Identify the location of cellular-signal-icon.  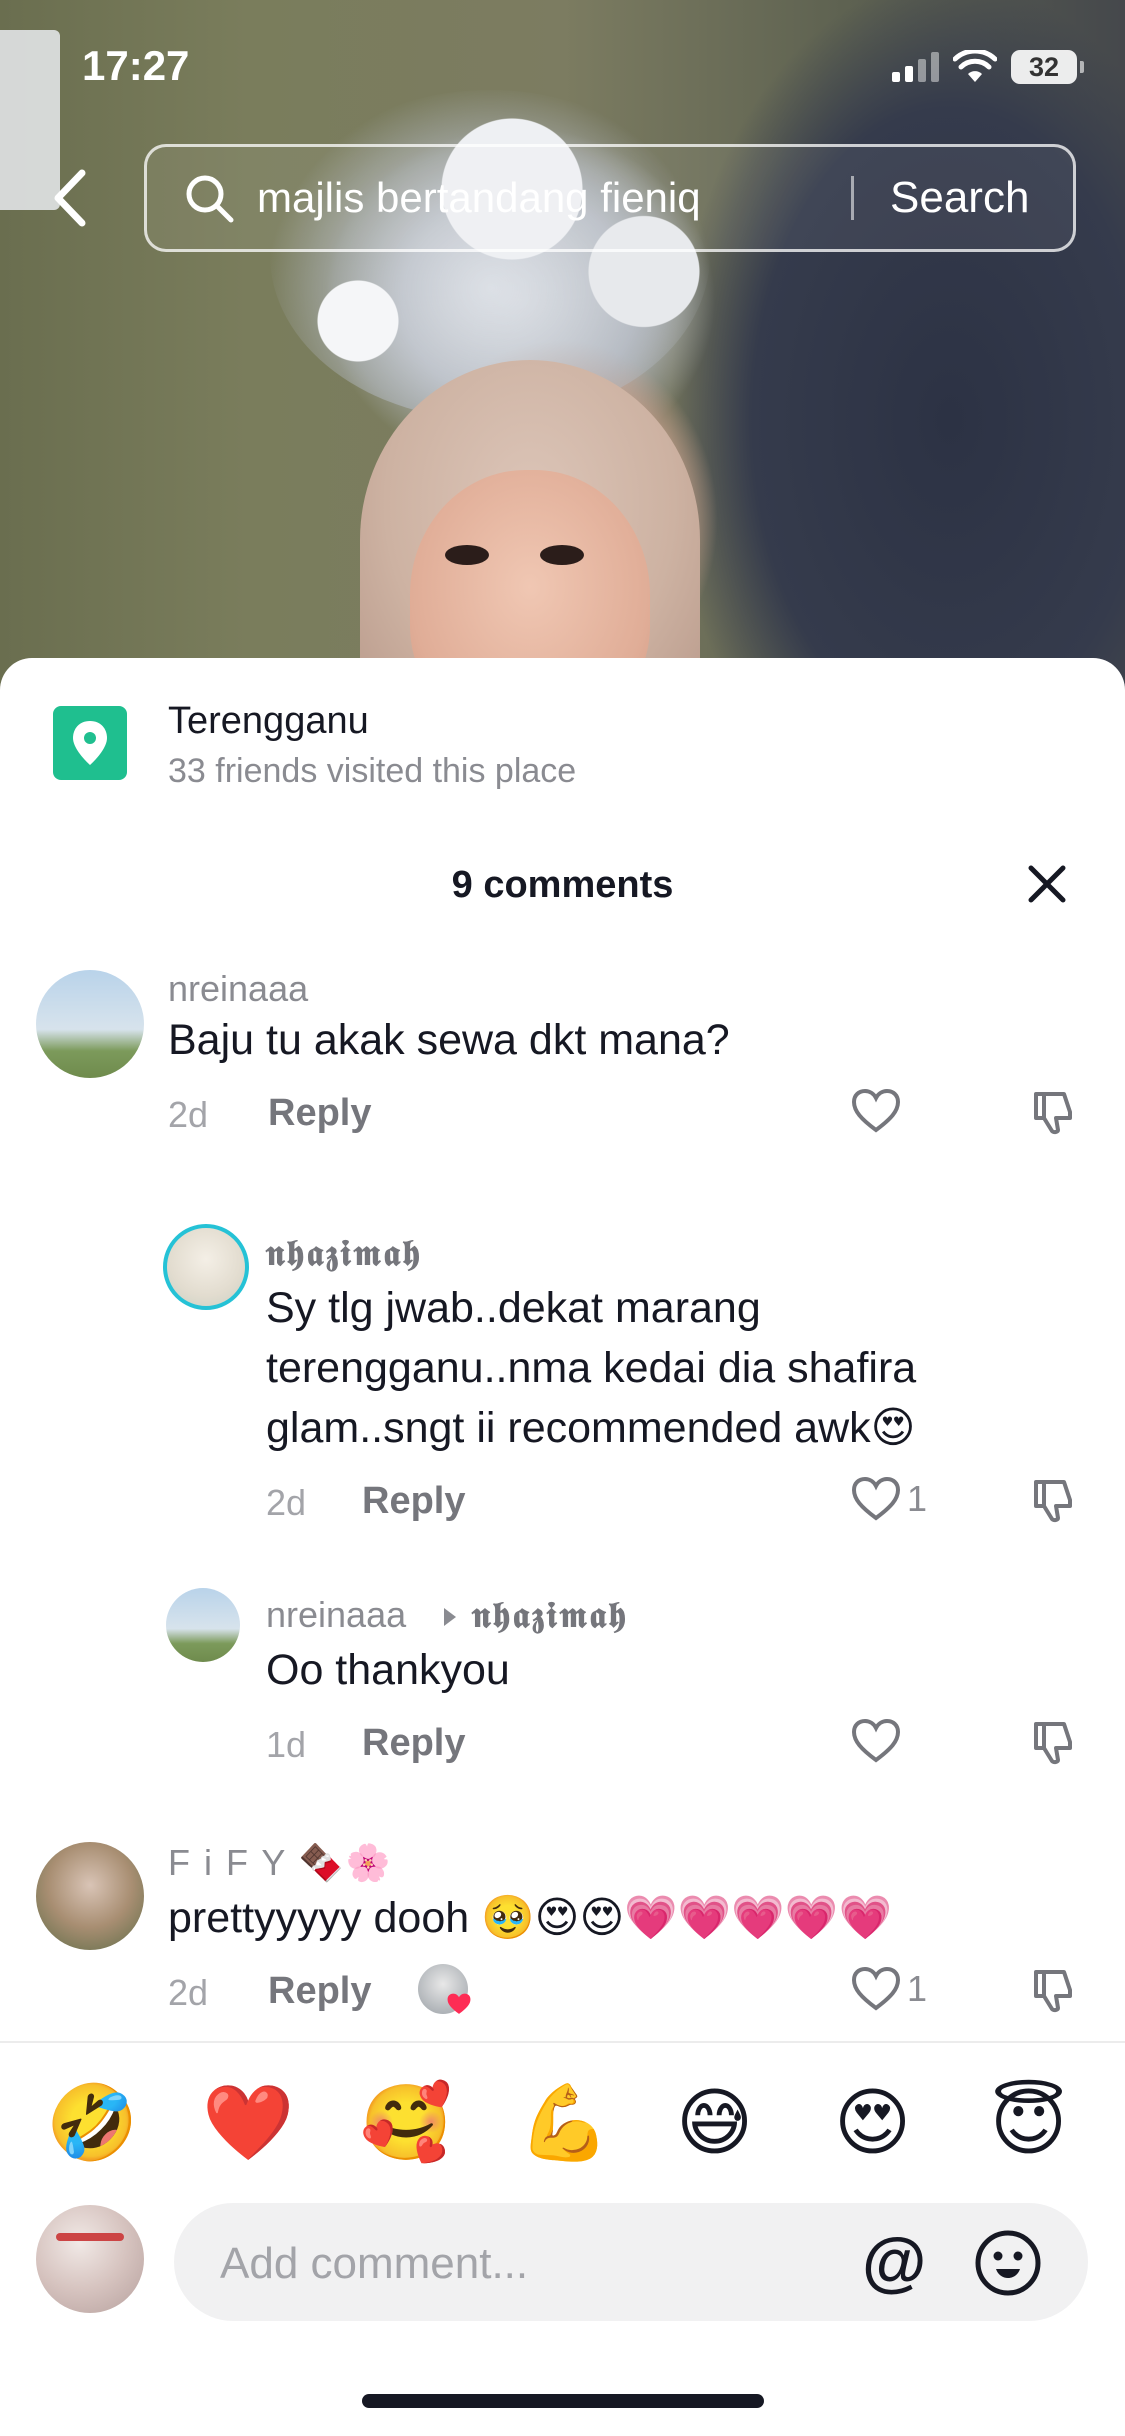
(915, 67).